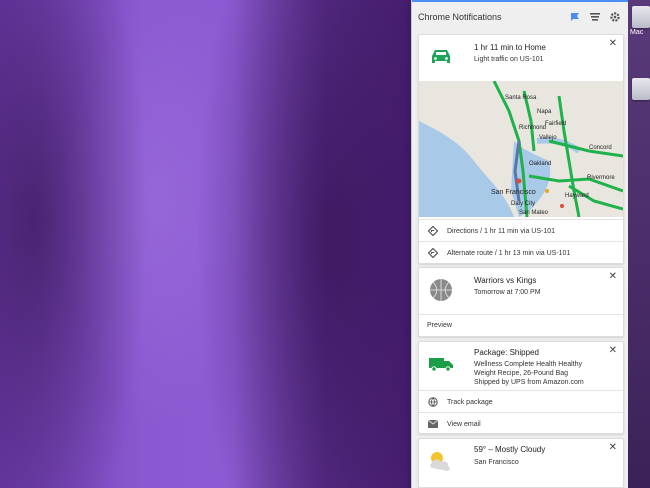 The width and height of the screenshot is (650, 488). I want to click on desktop-edge, so click(638, 244).